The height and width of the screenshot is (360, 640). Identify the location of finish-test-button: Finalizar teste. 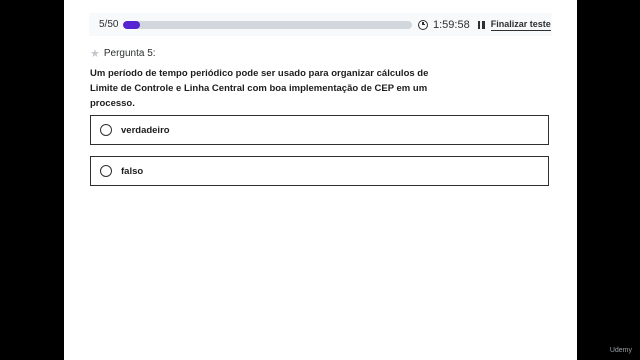
(520, 25).